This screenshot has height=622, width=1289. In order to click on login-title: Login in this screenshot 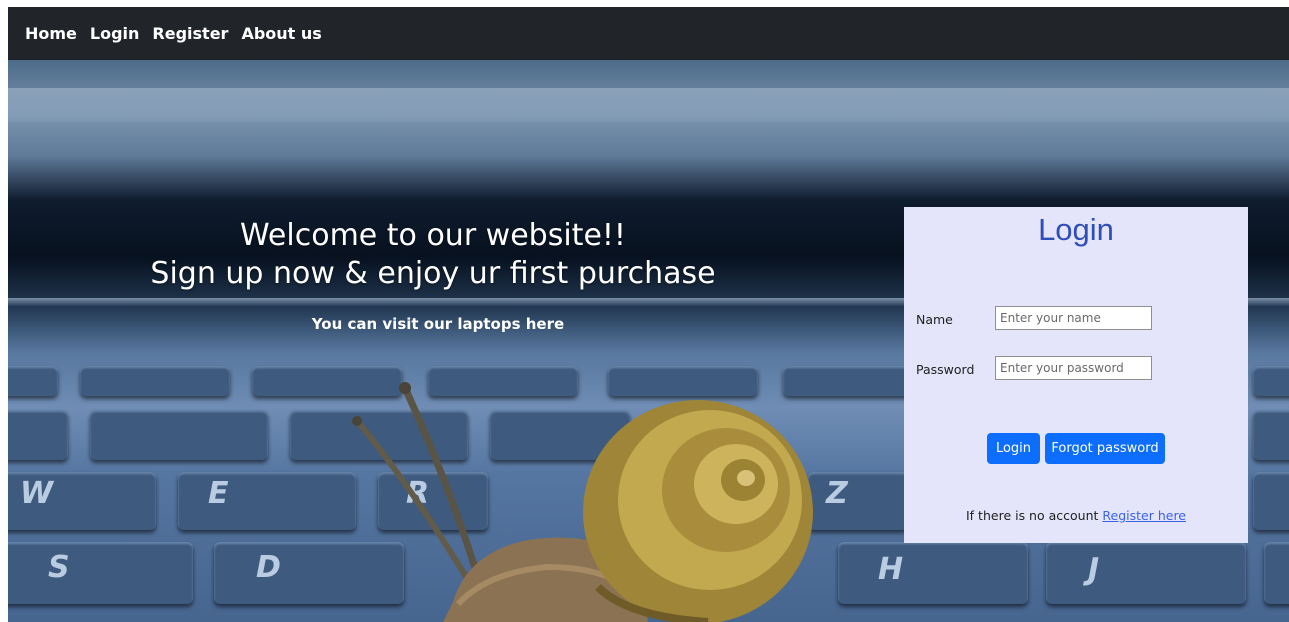, I will do `click(1076, 229)`.